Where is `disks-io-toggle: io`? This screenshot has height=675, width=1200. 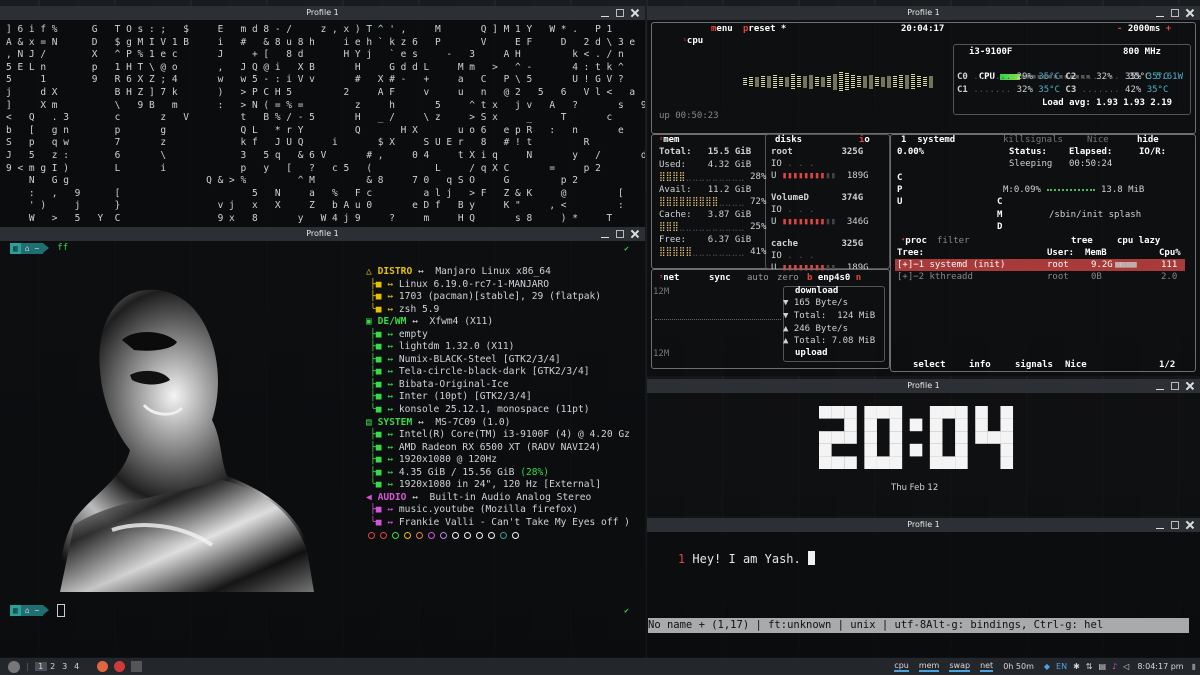 disks-io-toggle: io is located at coordinates (864, 140).